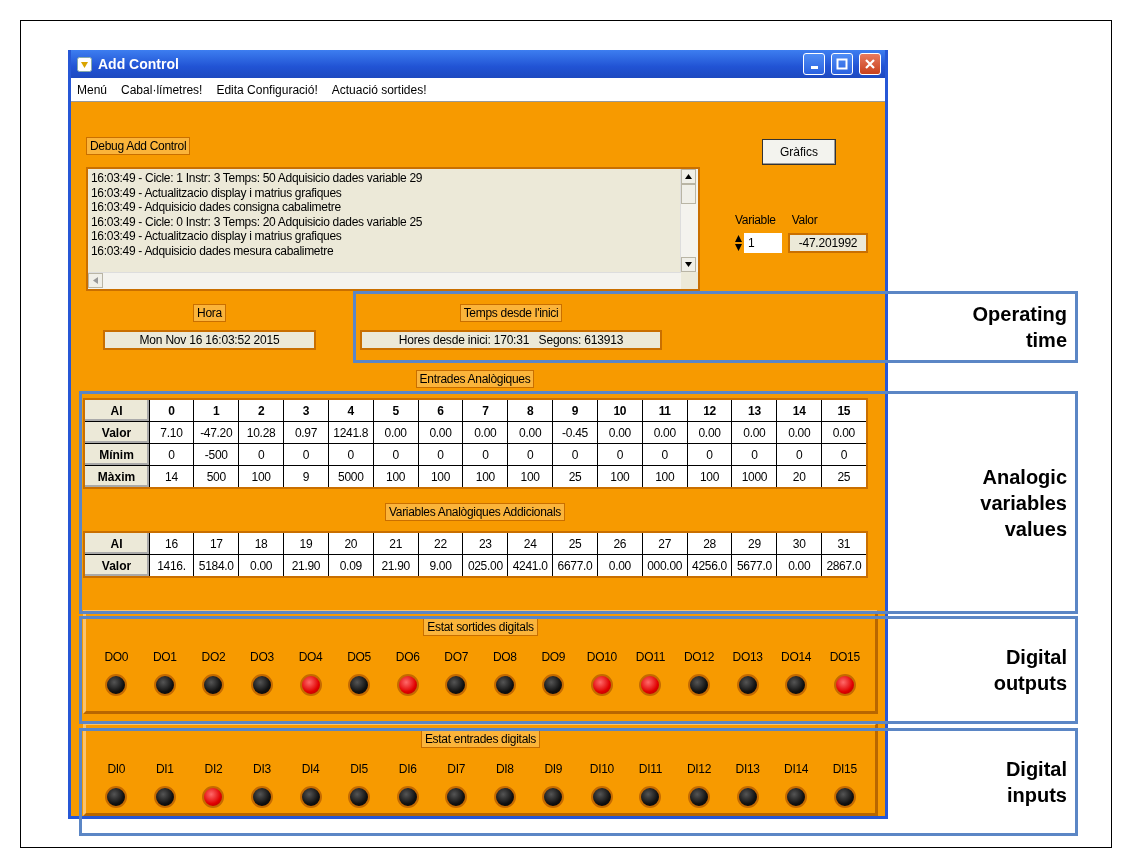 This screenshot has height=868, width=1132. Describe the element at coordinates (814, 67) in the screenshot. I see `minimize-icon` at that location.